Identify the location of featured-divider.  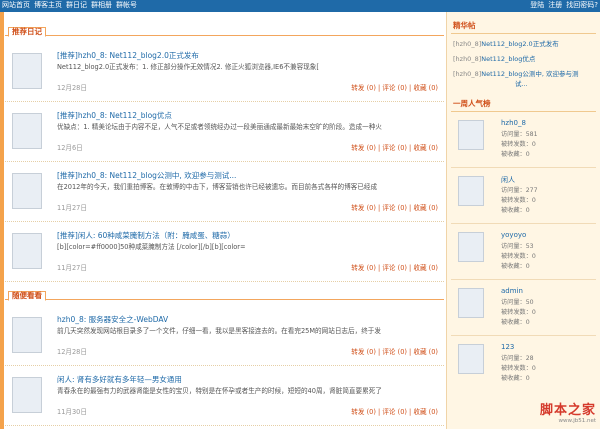
(523, 33).